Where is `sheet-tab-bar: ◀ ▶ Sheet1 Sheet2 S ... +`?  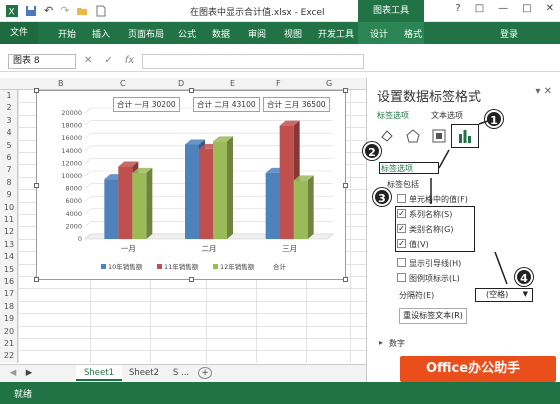
sheet-tab-bar: ◀ ▶ Sheet1 Sheet2 S ... + is located at coordinates (183, 373).